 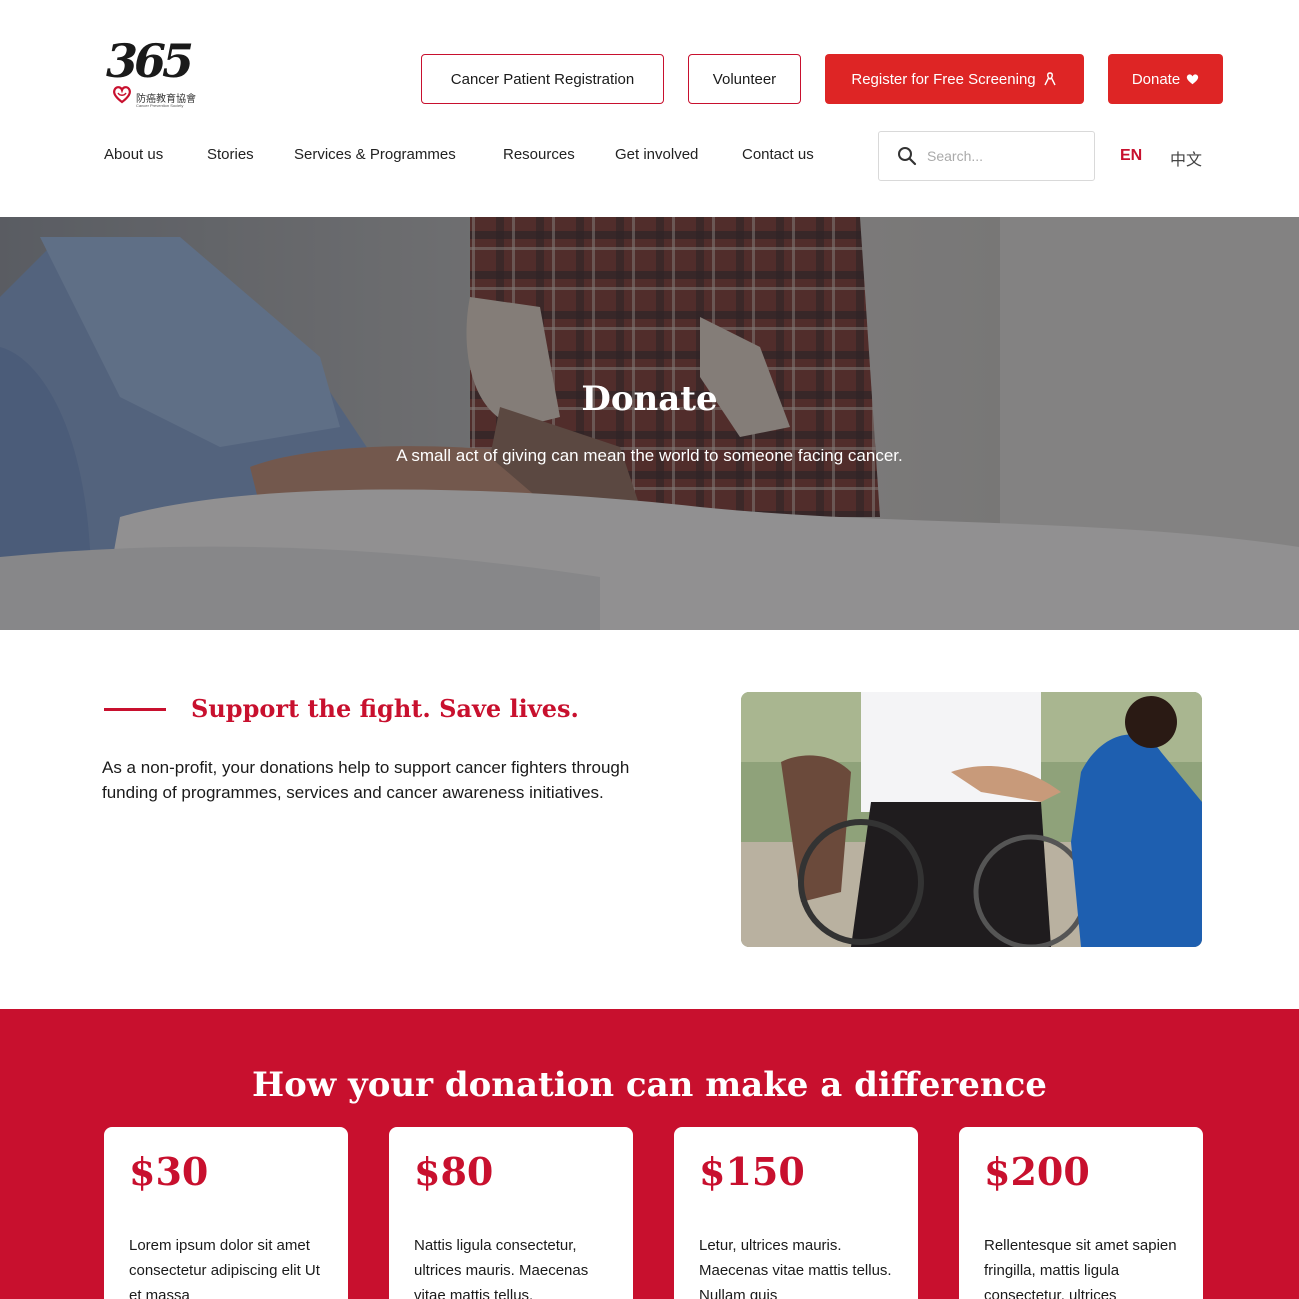 I want to click on nav-item-about-us: About us, so click(x=133, y=154).